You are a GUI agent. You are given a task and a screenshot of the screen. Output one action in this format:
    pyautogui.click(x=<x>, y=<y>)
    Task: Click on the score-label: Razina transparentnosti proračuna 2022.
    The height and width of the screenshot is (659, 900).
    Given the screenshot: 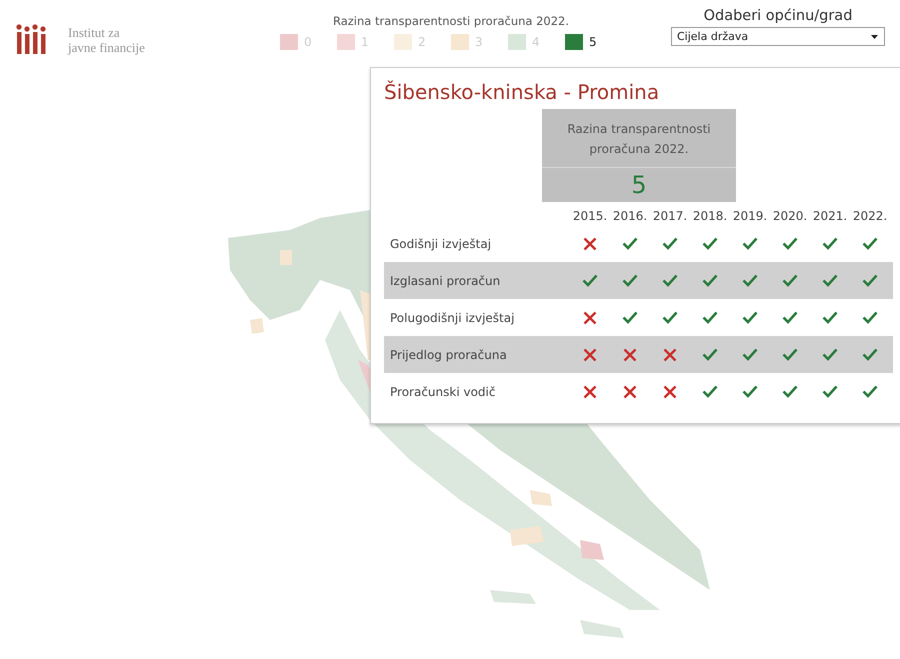 What is the action you would take?
    pyautogui.click(x=639, y=138)
    